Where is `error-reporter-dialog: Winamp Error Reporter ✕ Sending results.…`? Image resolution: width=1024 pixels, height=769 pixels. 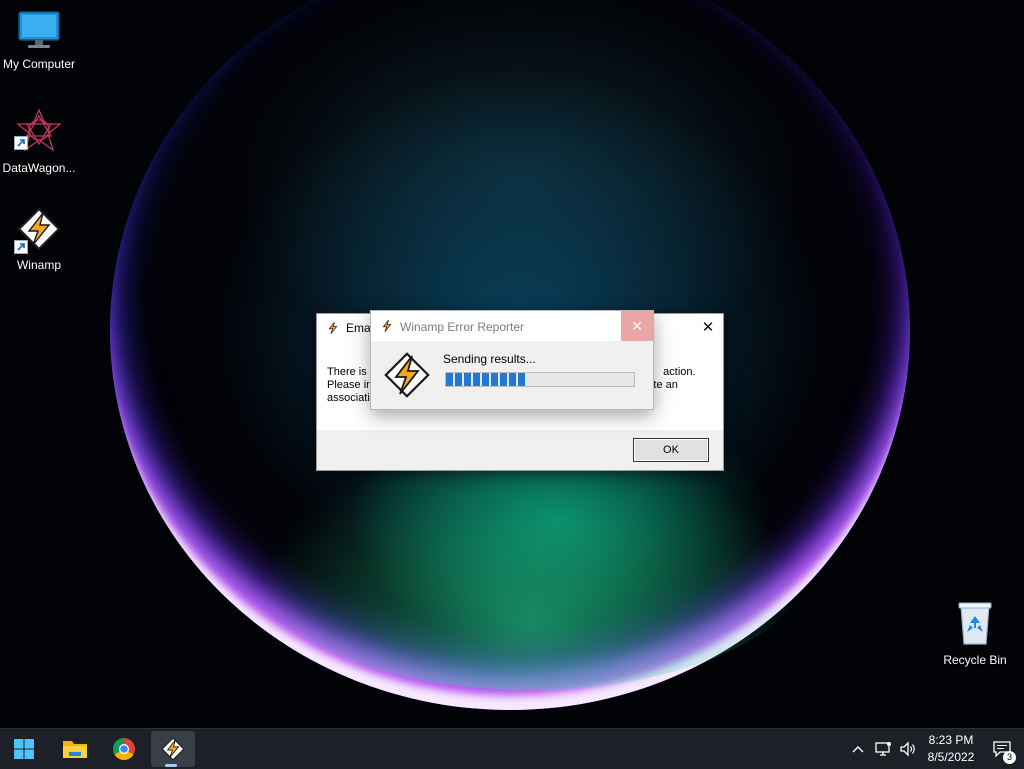 error-reporter-dialog: Winamp Error Reporter ✕ Sending results.… is located at coordinates (512, 360).